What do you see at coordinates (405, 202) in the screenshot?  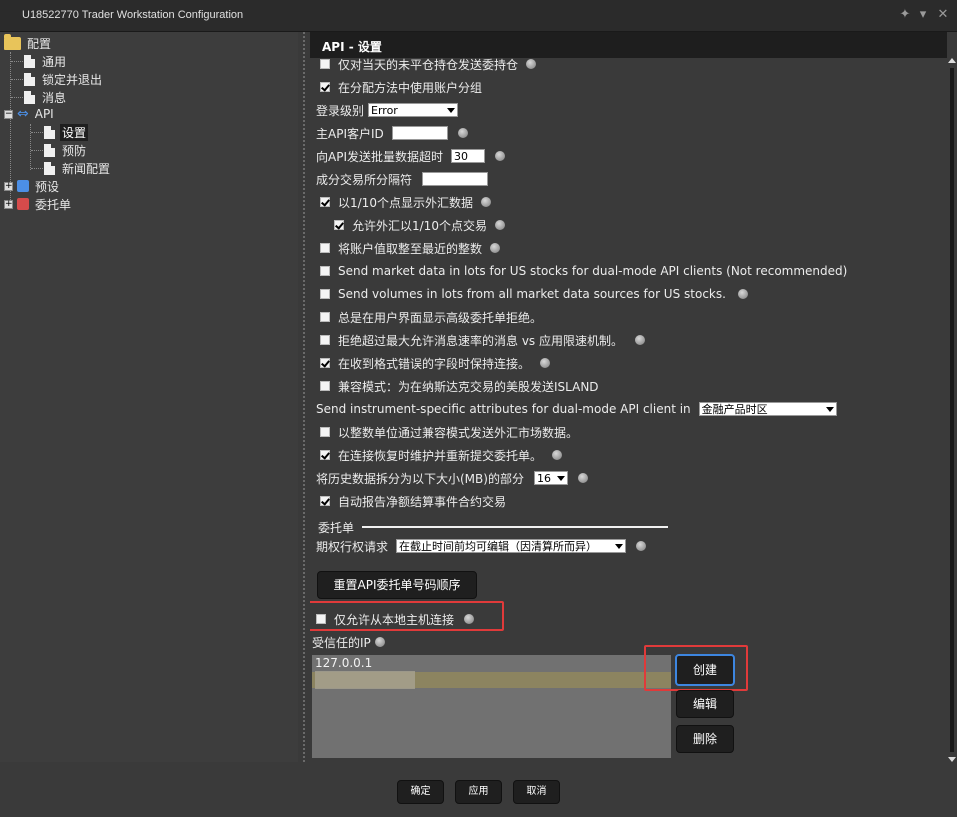 I see `setting-row: 以1/10个点显示外汇数据` at bounding box center [405, 202].